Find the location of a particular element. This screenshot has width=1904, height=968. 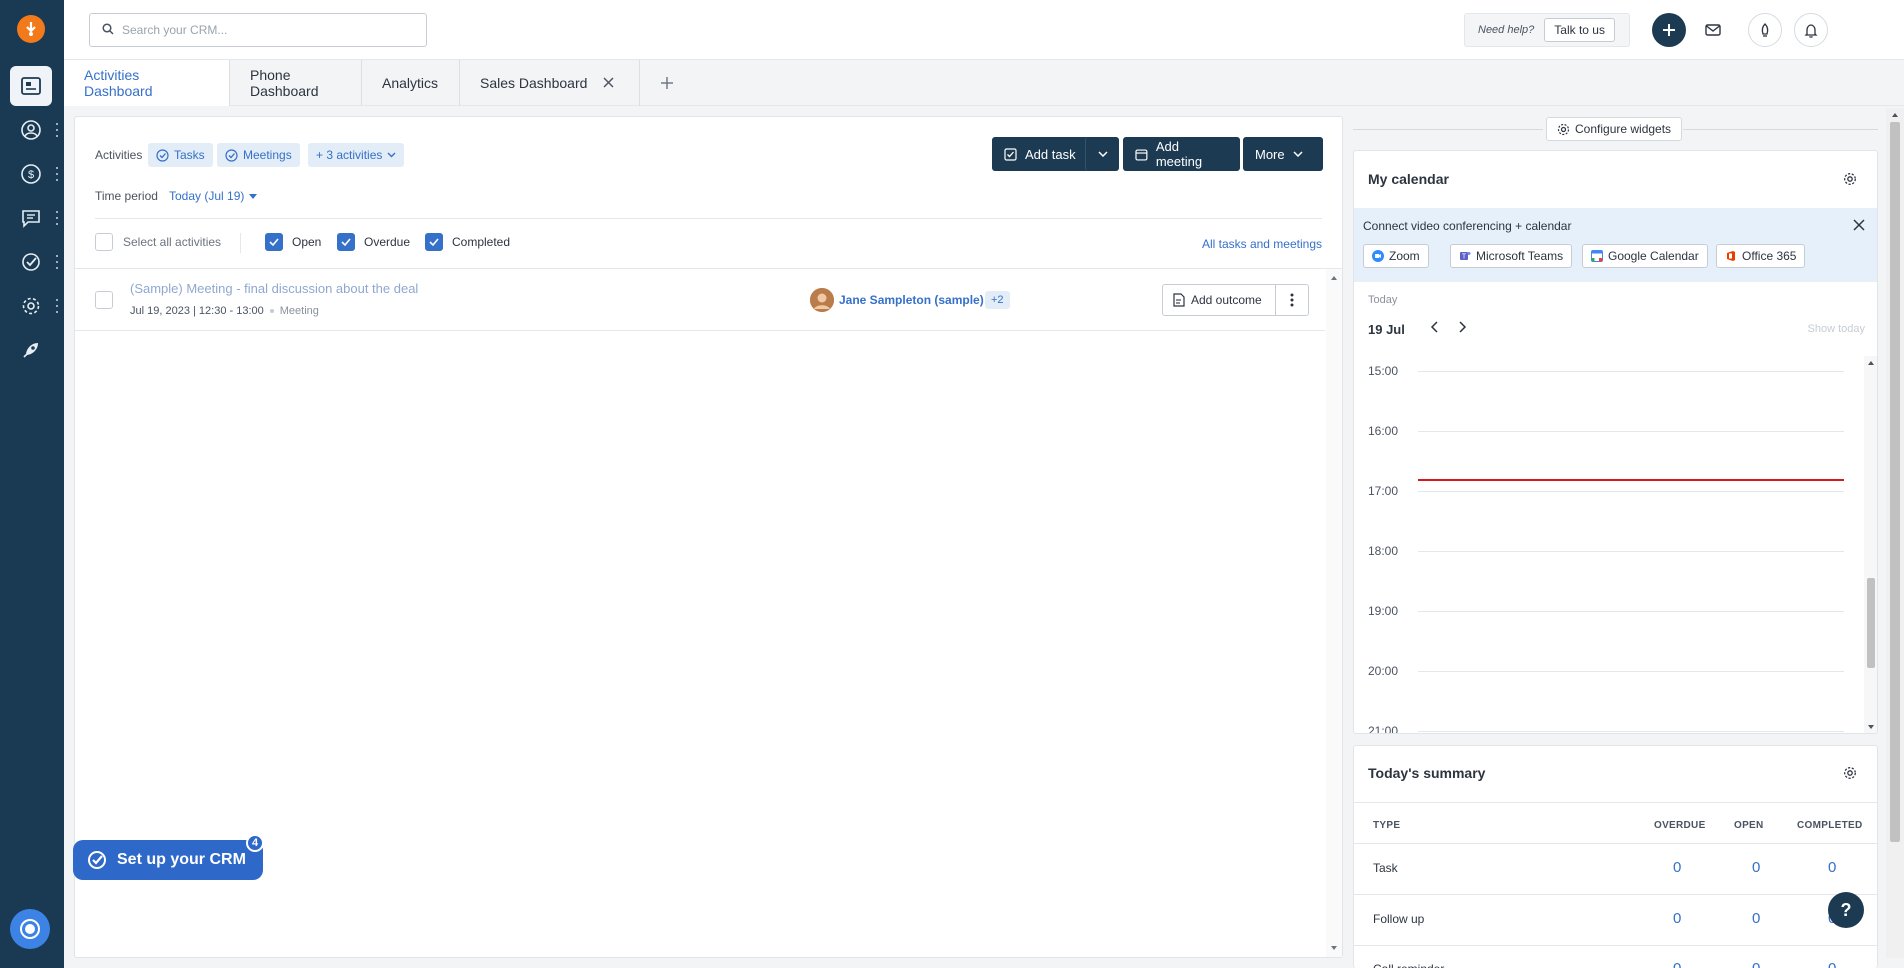

more-participants-badge: +2 is located at coordinates (997, 300).